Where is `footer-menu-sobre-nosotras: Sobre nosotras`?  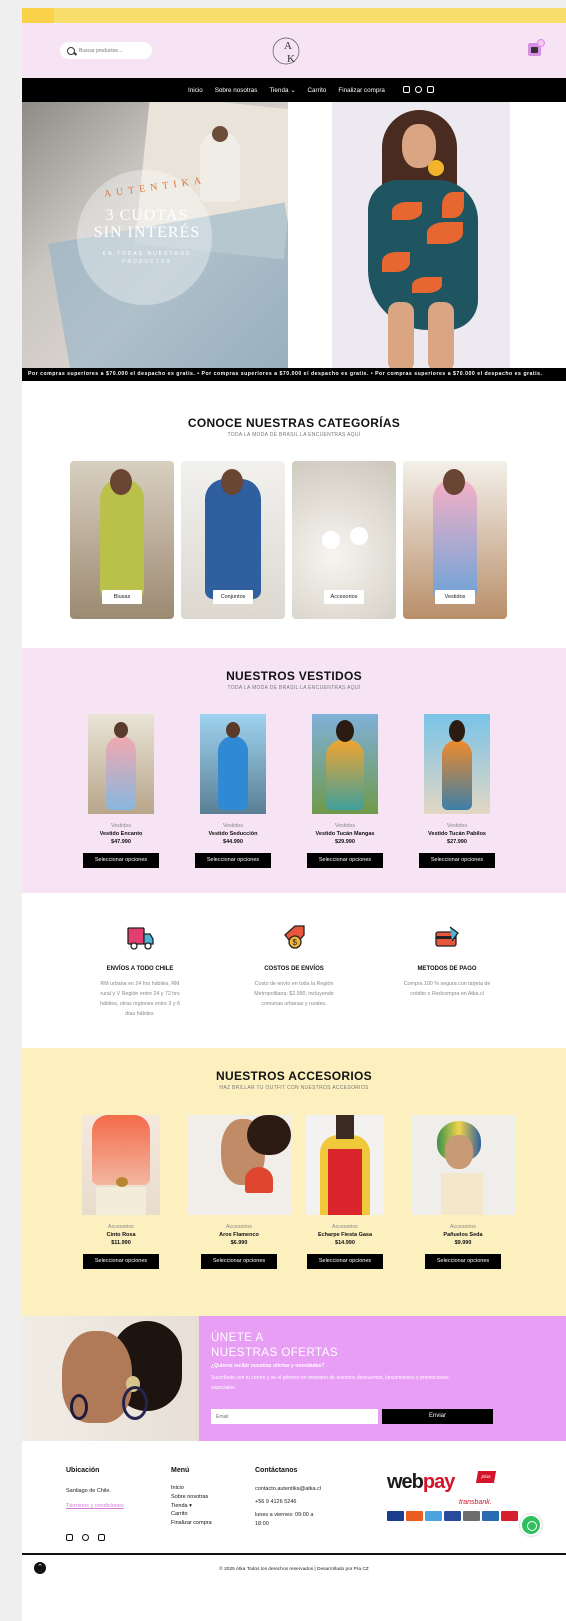 footer-menu-sobre-nosotras: Sobre nosotras is located at coordinates (191, 1497).